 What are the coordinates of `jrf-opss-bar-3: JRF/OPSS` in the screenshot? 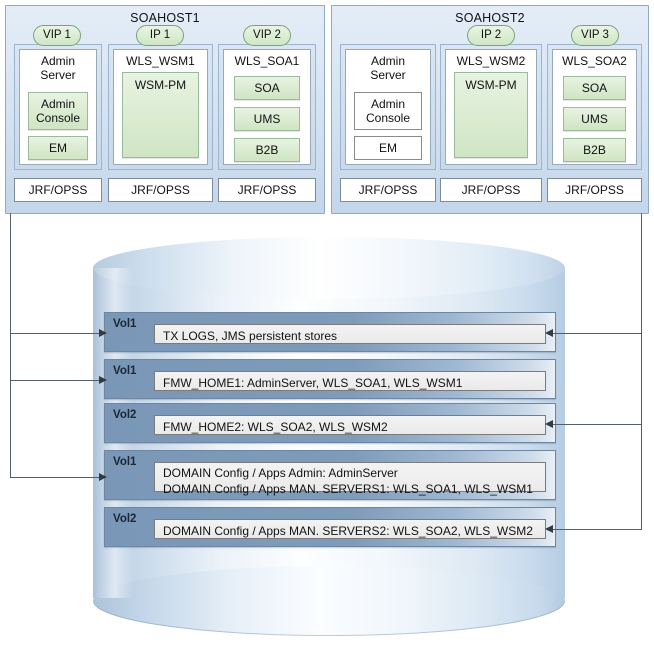 It's located at (267, 190).